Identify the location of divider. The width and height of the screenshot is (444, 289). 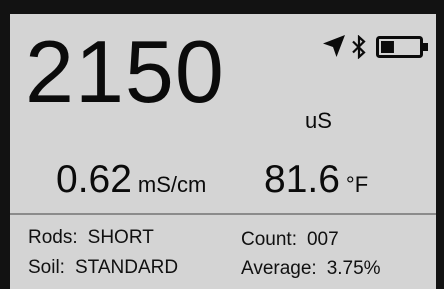
(223, 214).